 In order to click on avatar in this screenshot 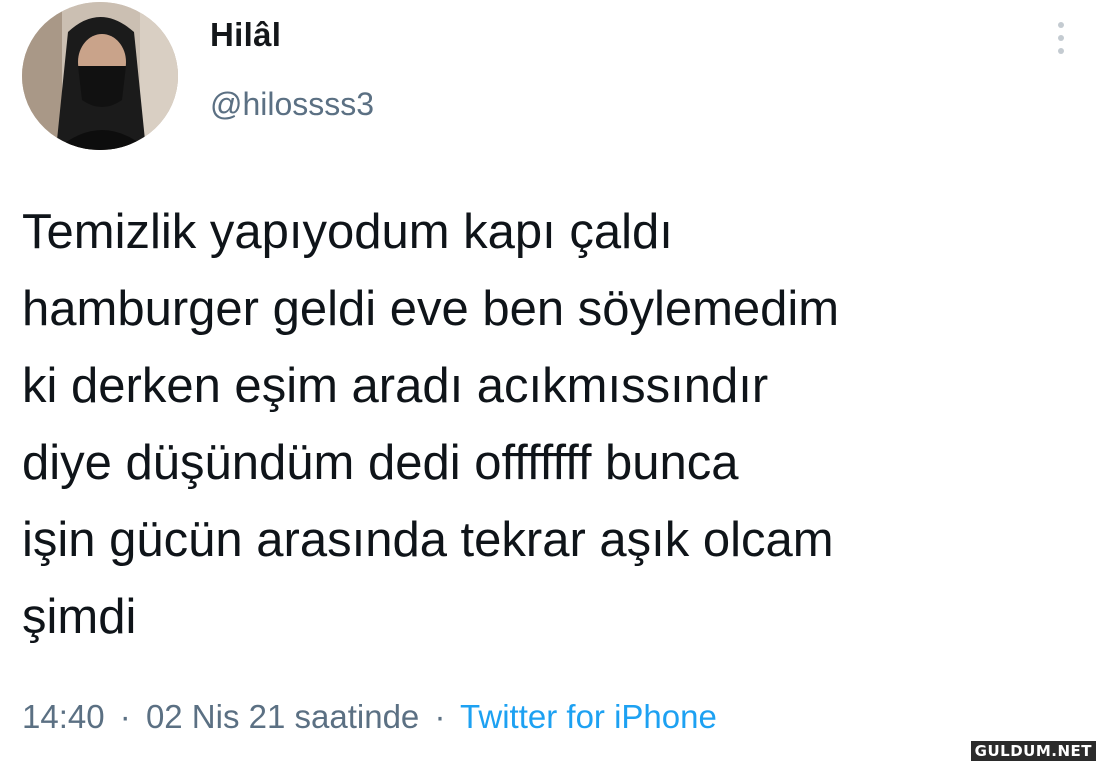, I will do `click(100, 76)`.